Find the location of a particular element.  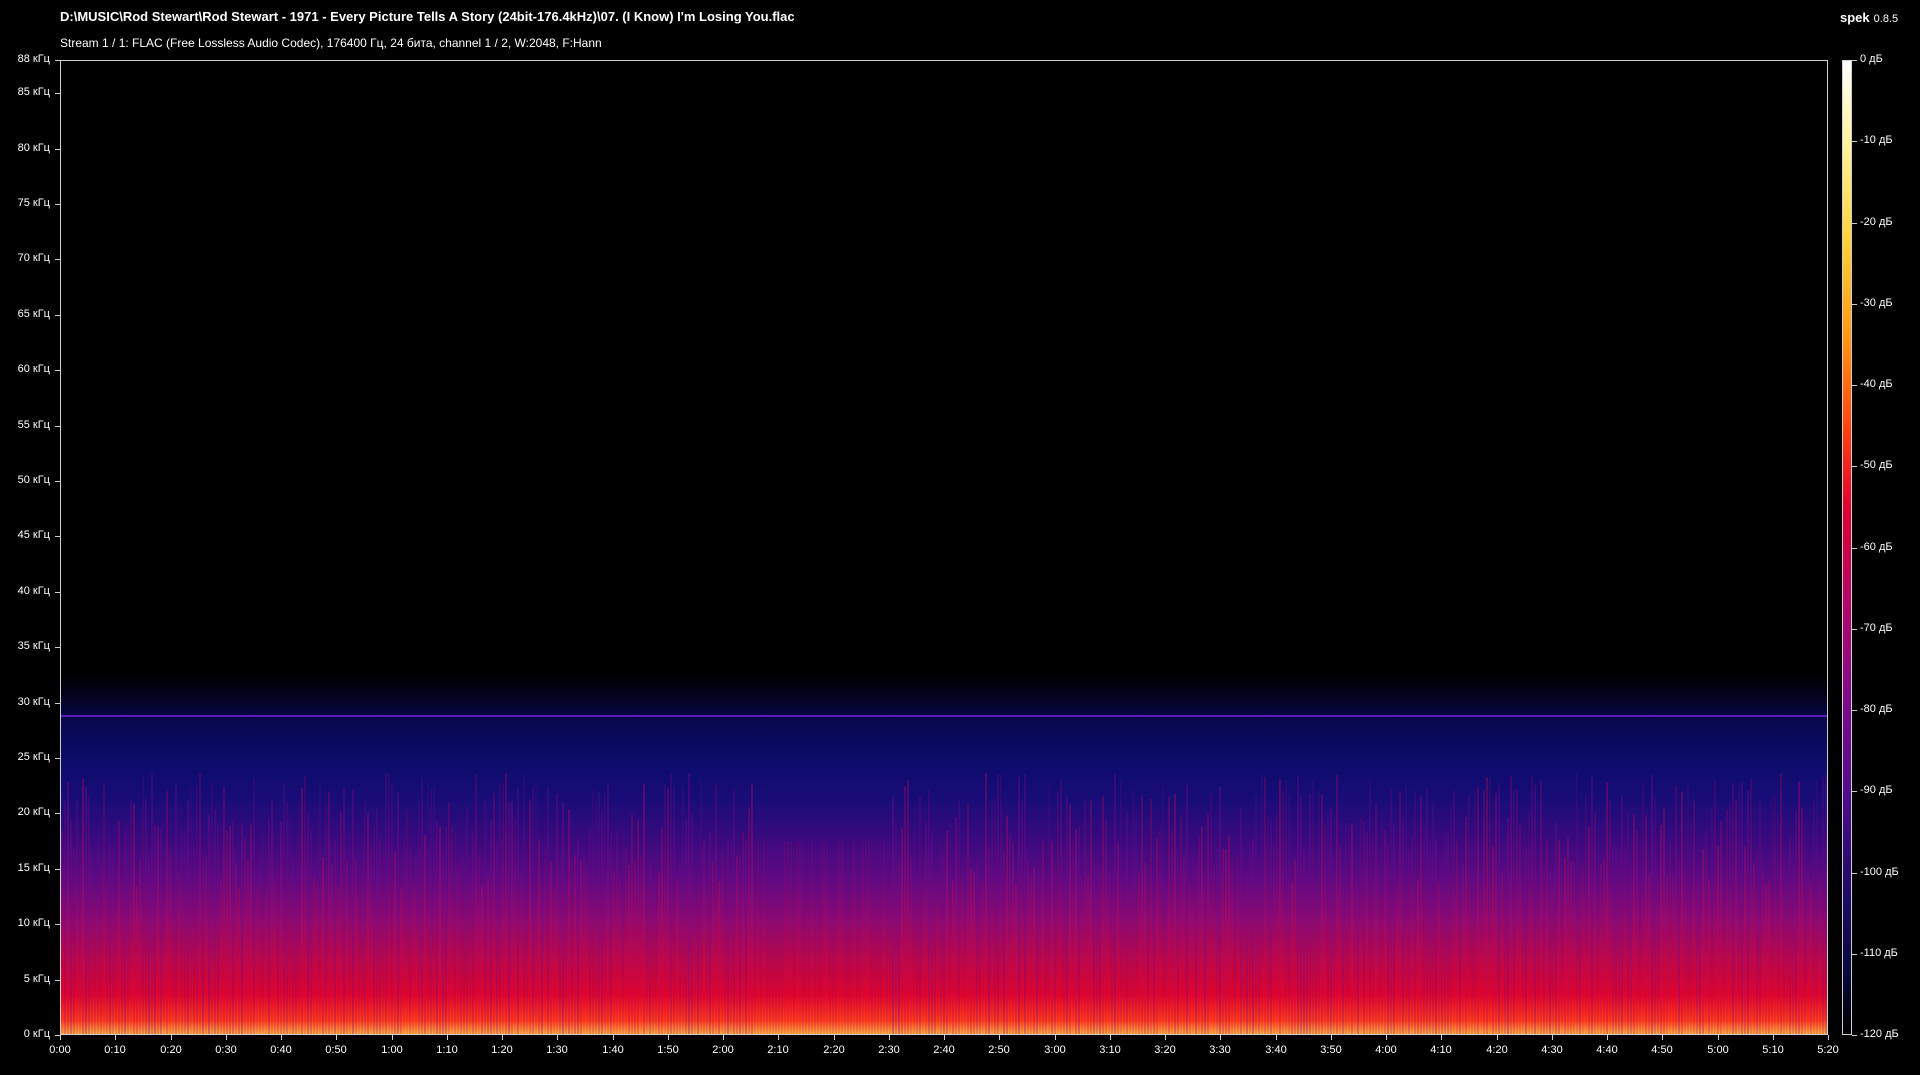

frequency-label: 80 кГц is located at coordinates (33, 148).